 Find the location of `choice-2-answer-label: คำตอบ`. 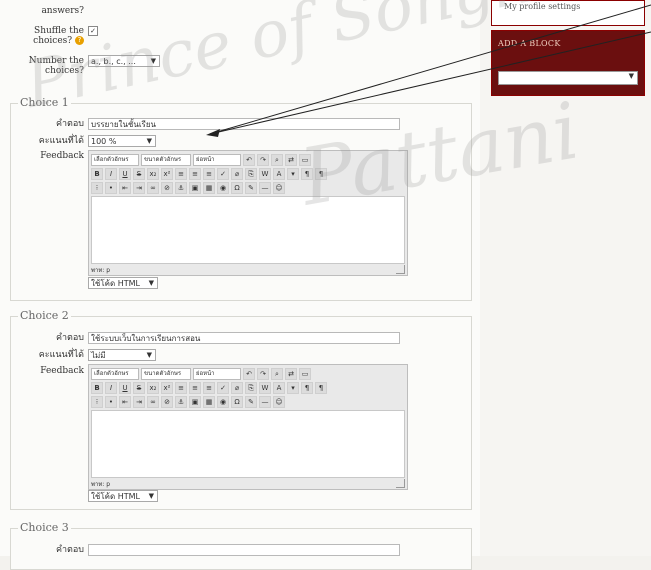

choice-2-answer-label: คำตอบ is located at coordinates (69, 338).